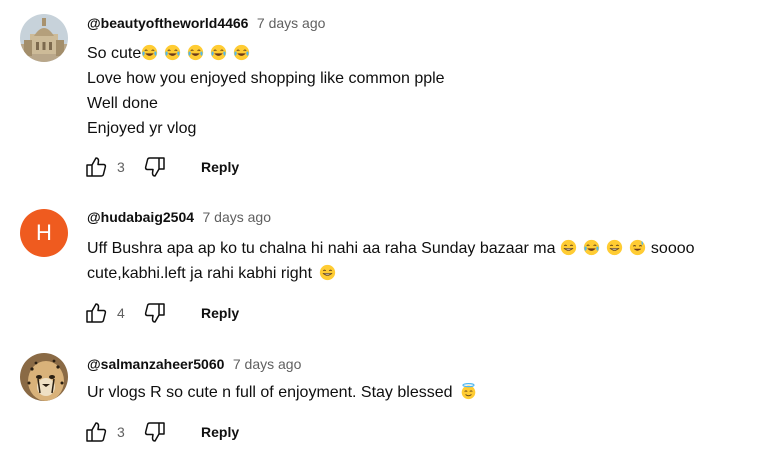 Image resolution: width=780 pixels, height=466 pixels. I want to click on comment-line: cute,kabhi.left ja rahi kabhi right, so click(391, 273).